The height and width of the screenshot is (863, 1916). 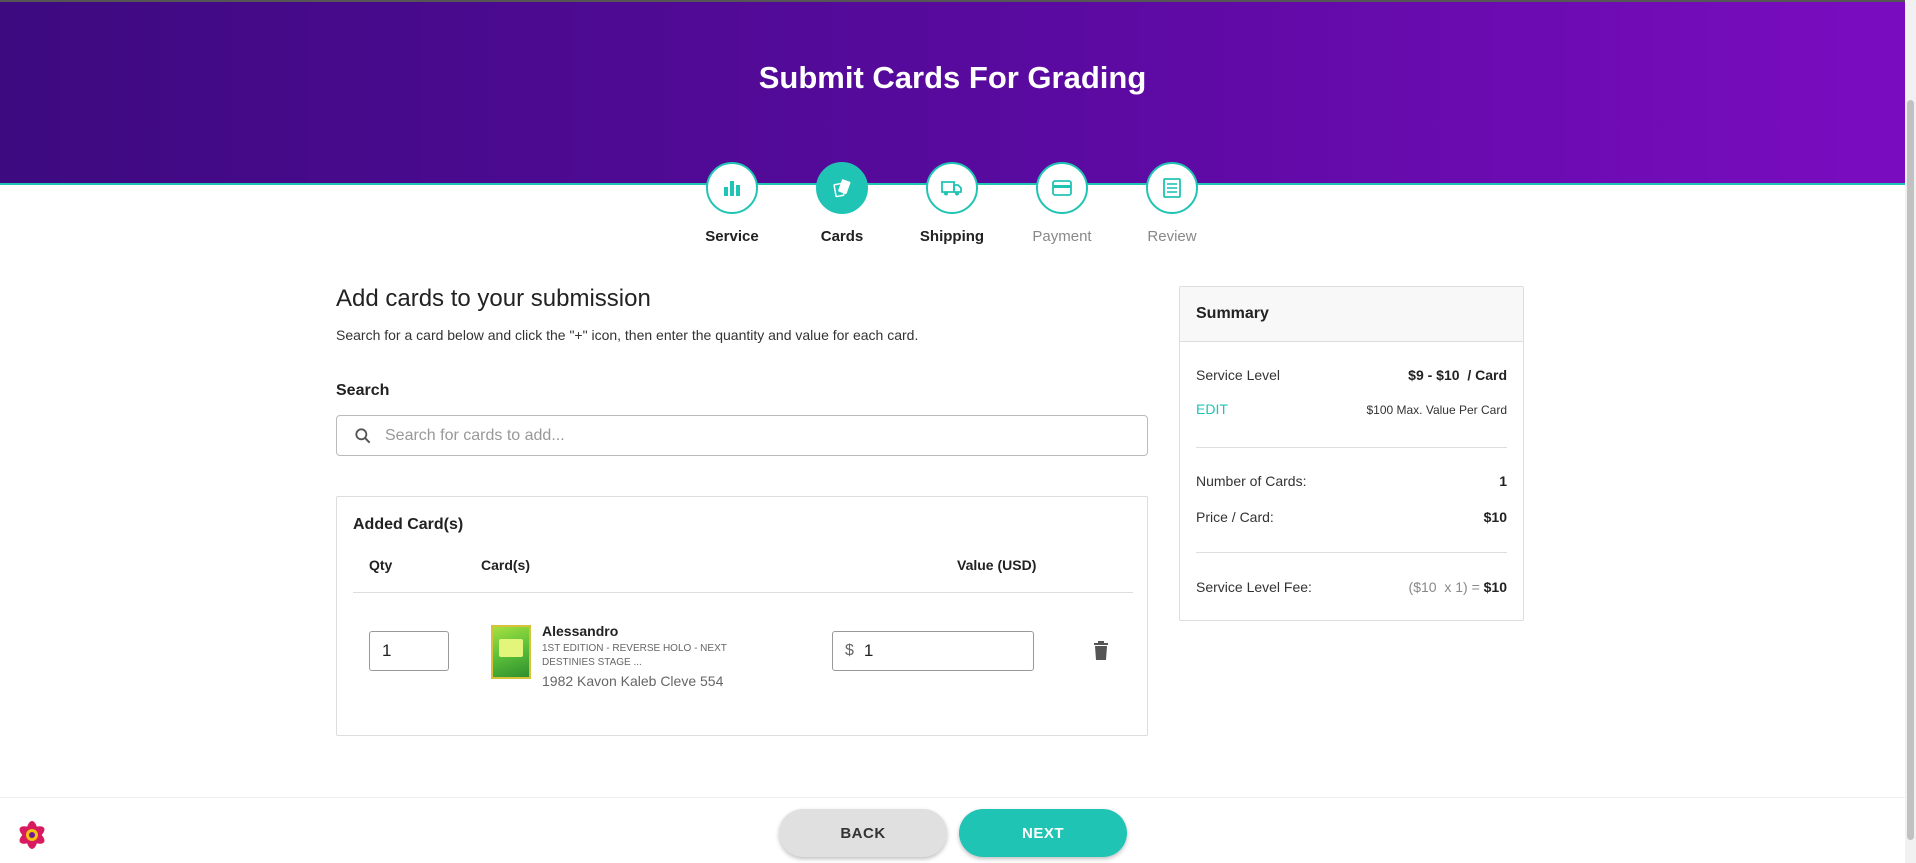 I want to click on step-service-circle, so click(x=732, y=188).